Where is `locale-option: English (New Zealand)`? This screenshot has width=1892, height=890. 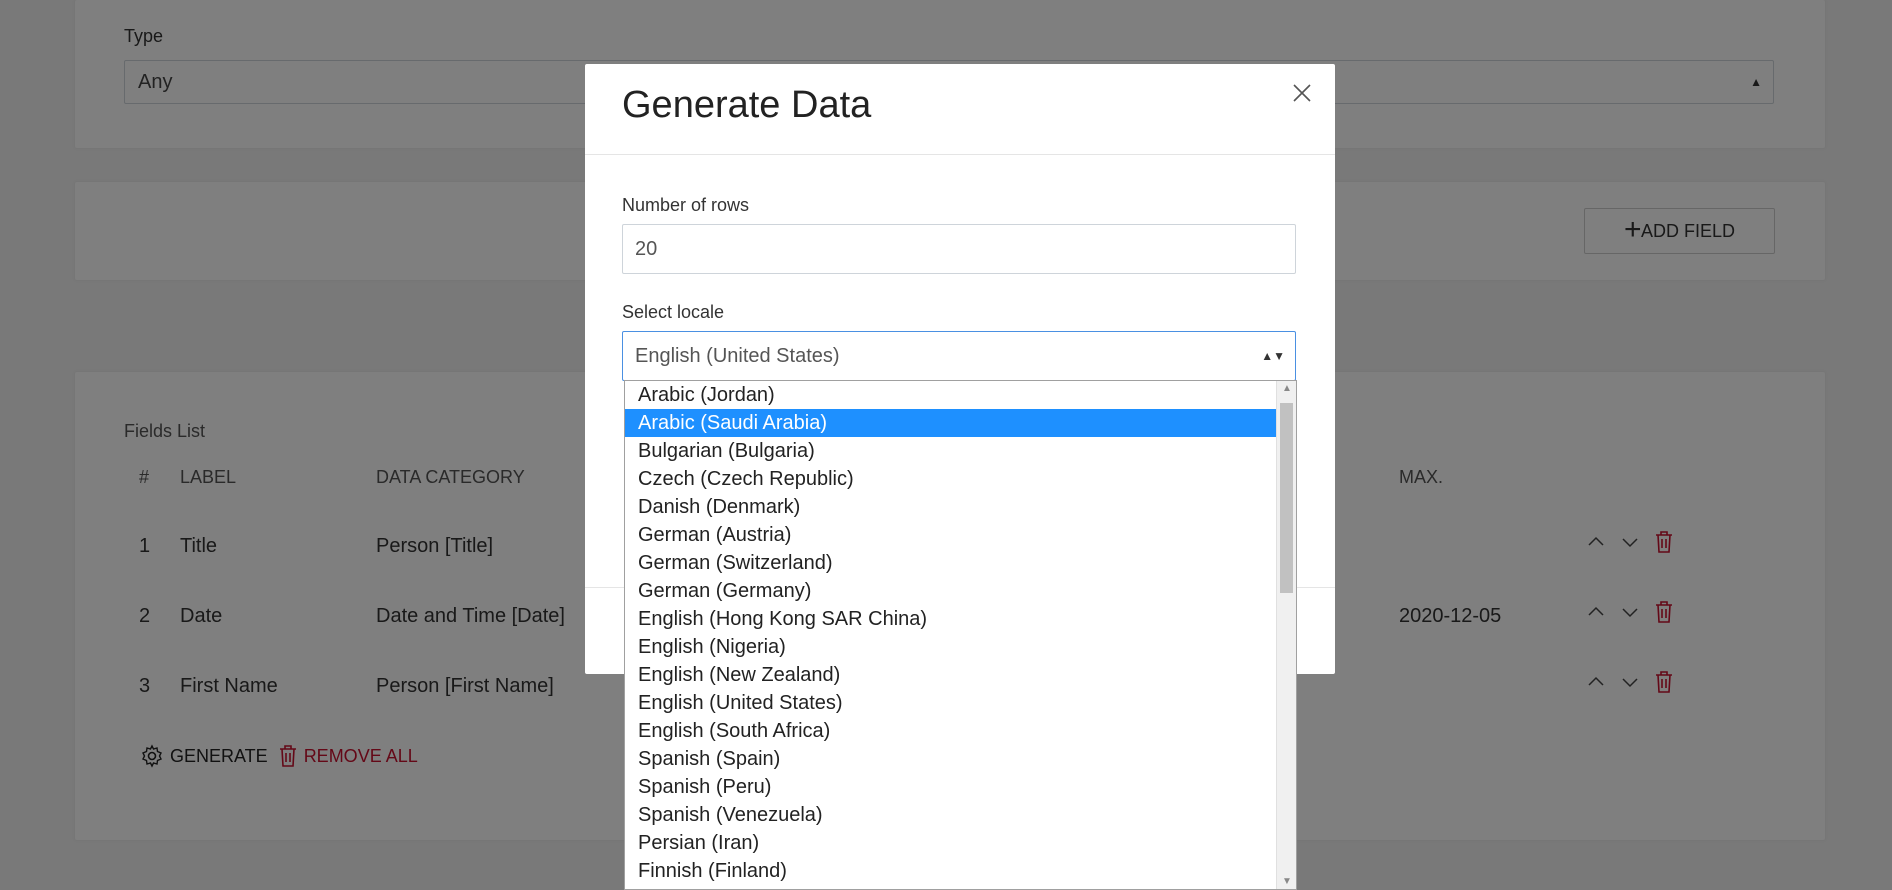
locale-option: English (New Zealand) is located at coordinates (950, 675).